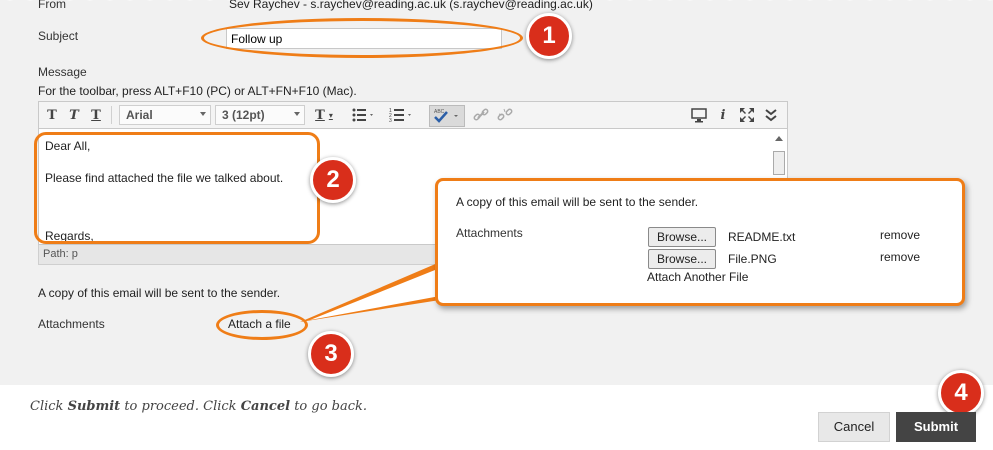  What do you see at coordinates (330, 115) in the screenshot?
I see `chevron-down-icon: ▾` at bounding box center [330, 115].